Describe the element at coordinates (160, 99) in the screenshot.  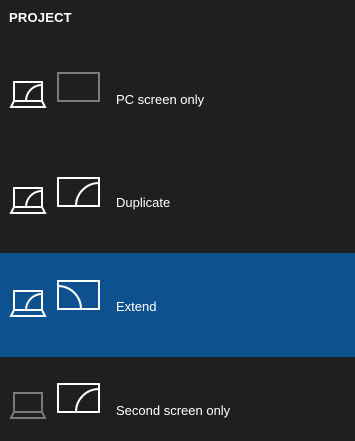
I see `option-label: PC screen only` at that location.